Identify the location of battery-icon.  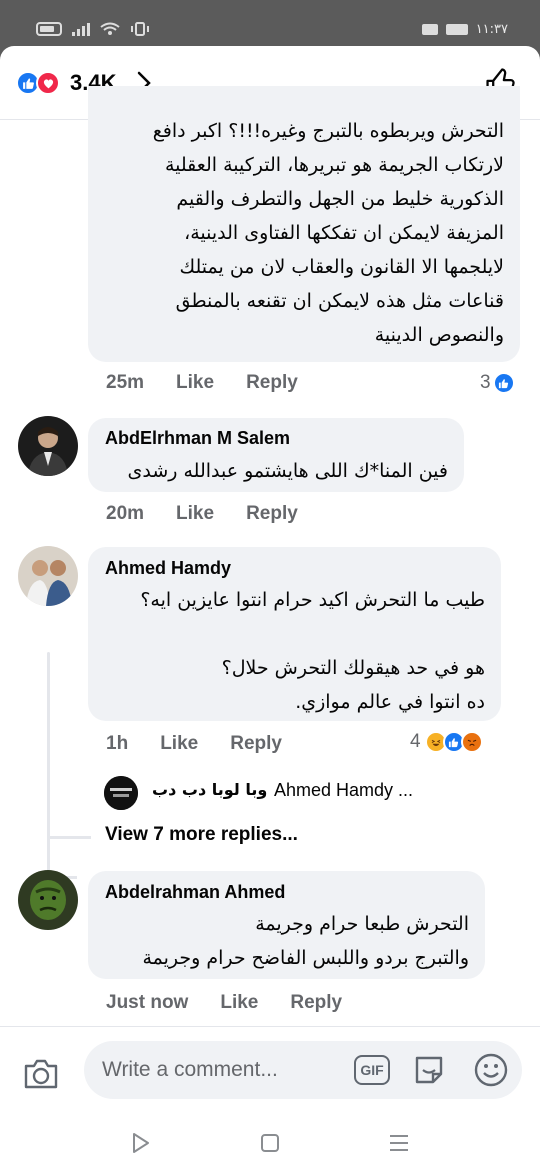
(49, 29).